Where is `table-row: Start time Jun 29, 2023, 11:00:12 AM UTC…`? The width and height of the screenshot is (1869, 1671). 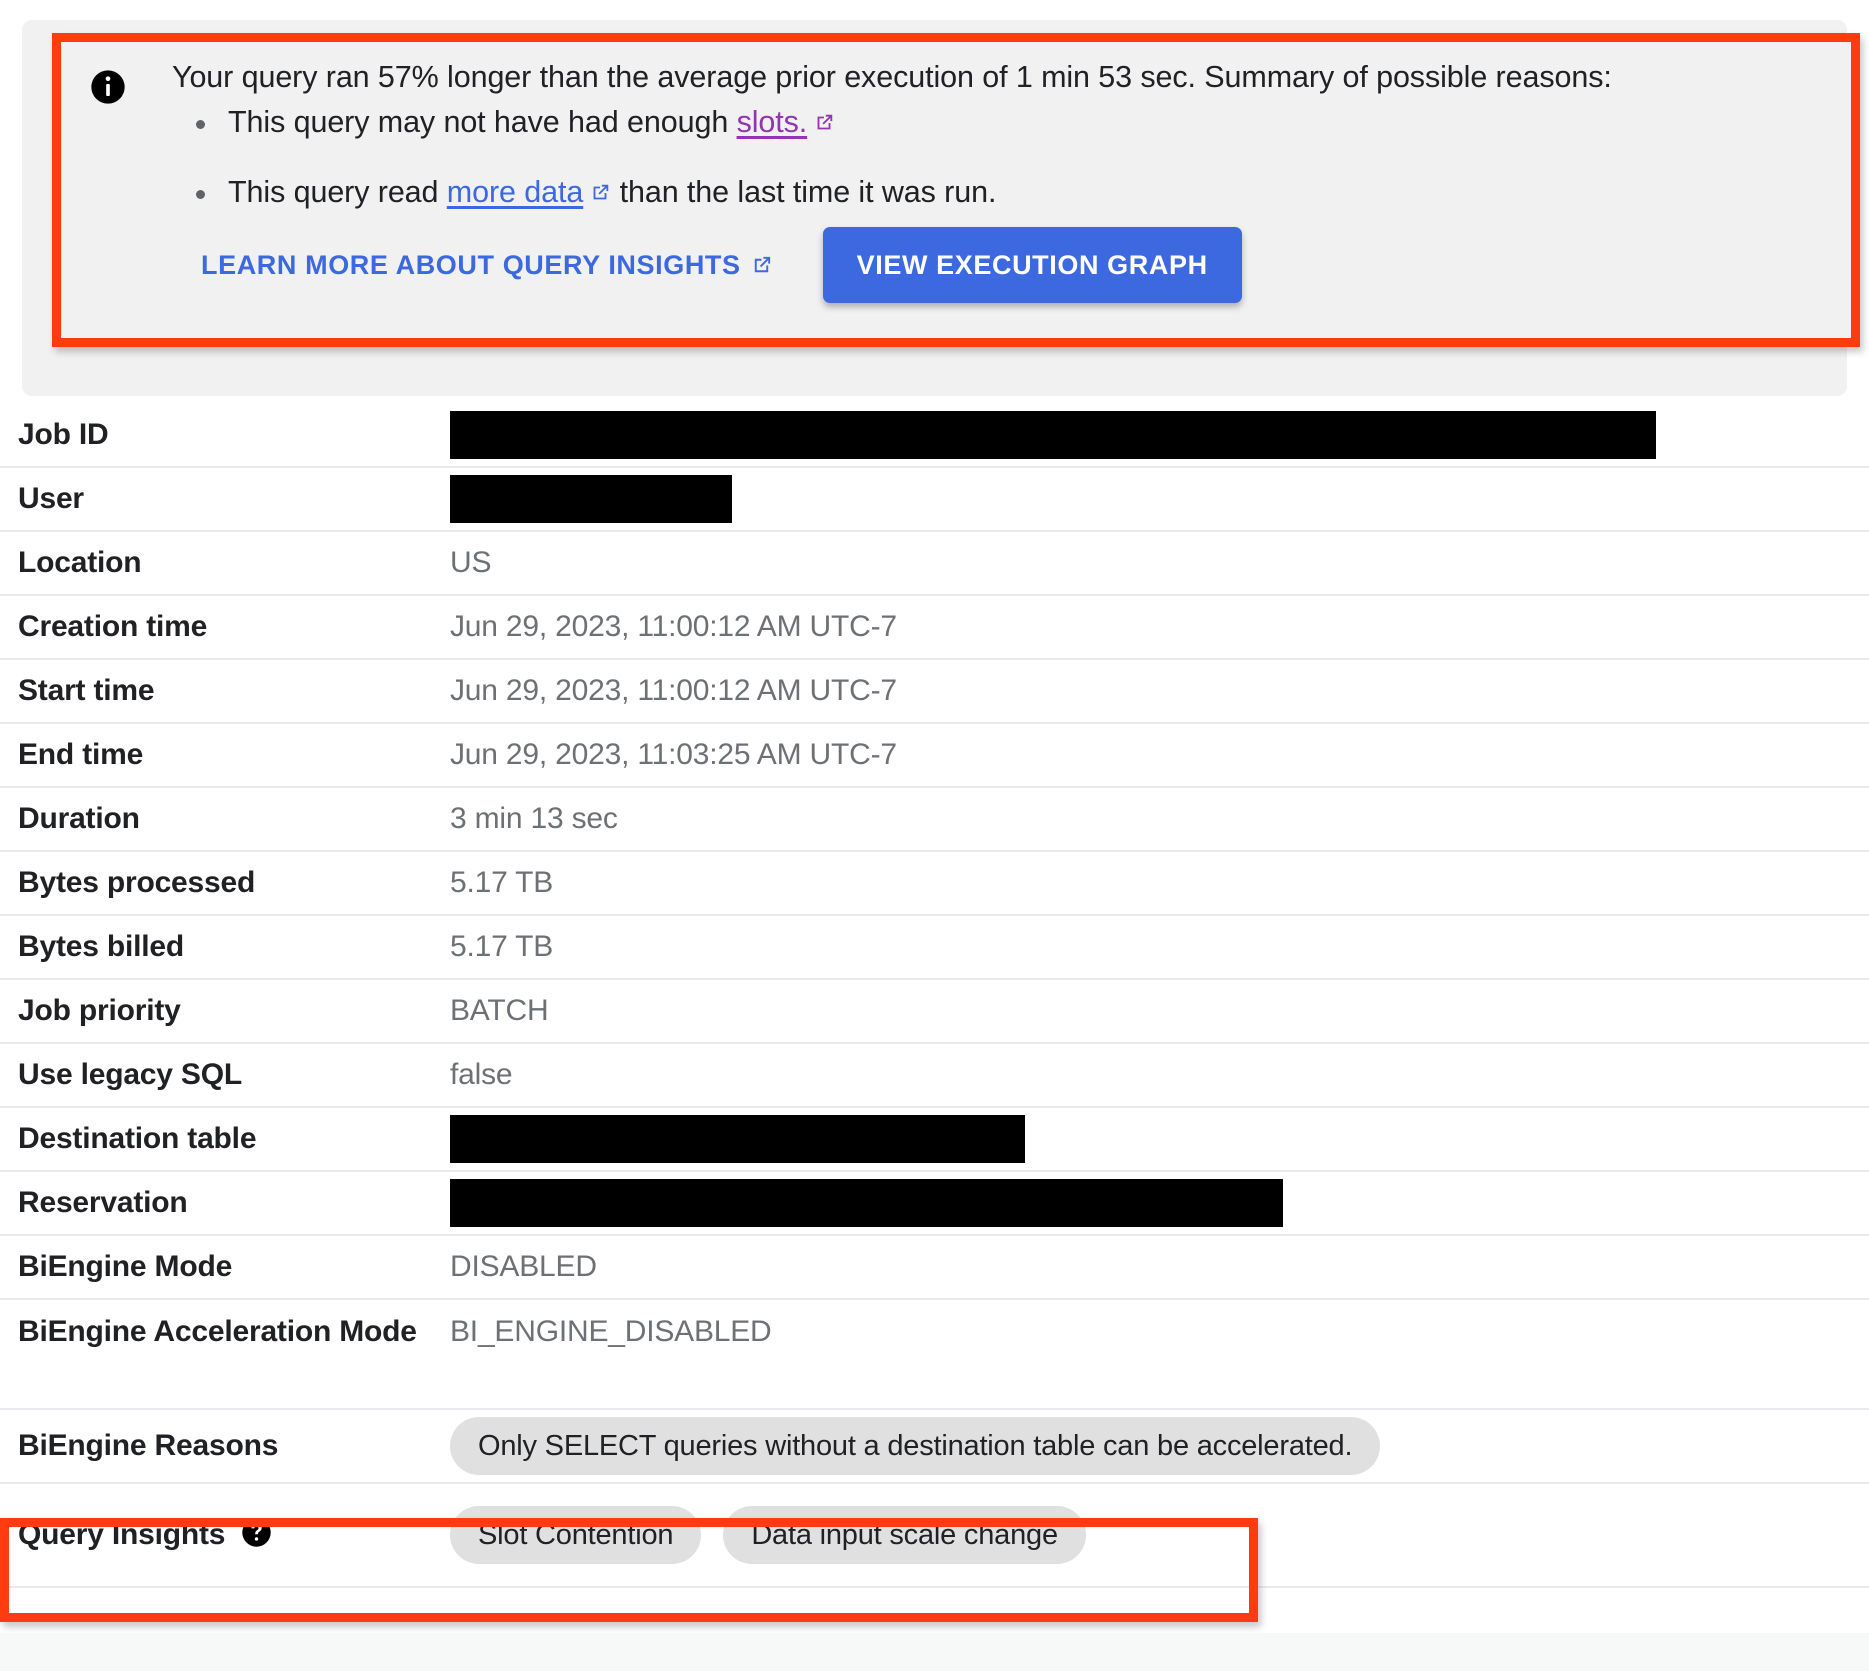 table-row: Start time Jun 29, 2023, 11:00:12 AM UTC… is located at coordinates (934, 692).